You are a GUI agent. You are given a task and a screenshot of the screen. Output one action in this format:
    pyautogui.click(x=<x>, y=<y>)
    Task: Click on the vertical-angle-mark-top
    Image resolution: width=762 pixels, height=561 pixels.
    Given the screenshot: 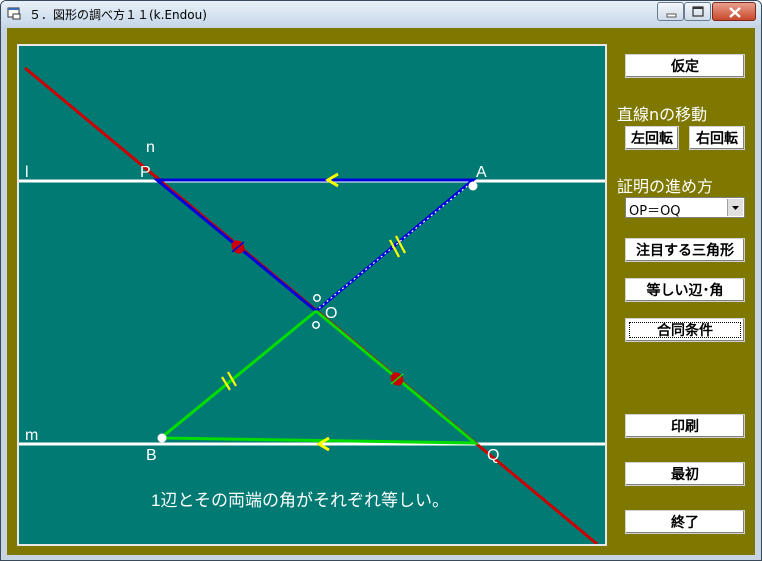 What is the action you would take?
    pyautogui.click(x=317, y=298)
    